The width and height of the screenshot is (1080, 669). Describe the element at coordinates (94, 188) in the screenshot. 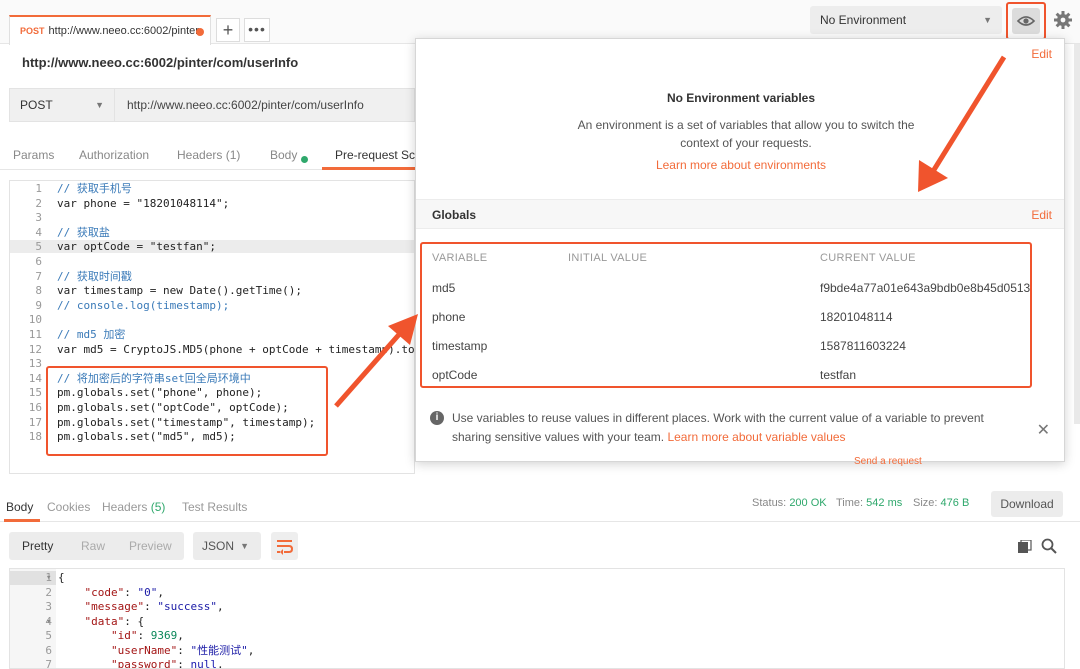

I see `code-text: // 获取手机号` at that location.